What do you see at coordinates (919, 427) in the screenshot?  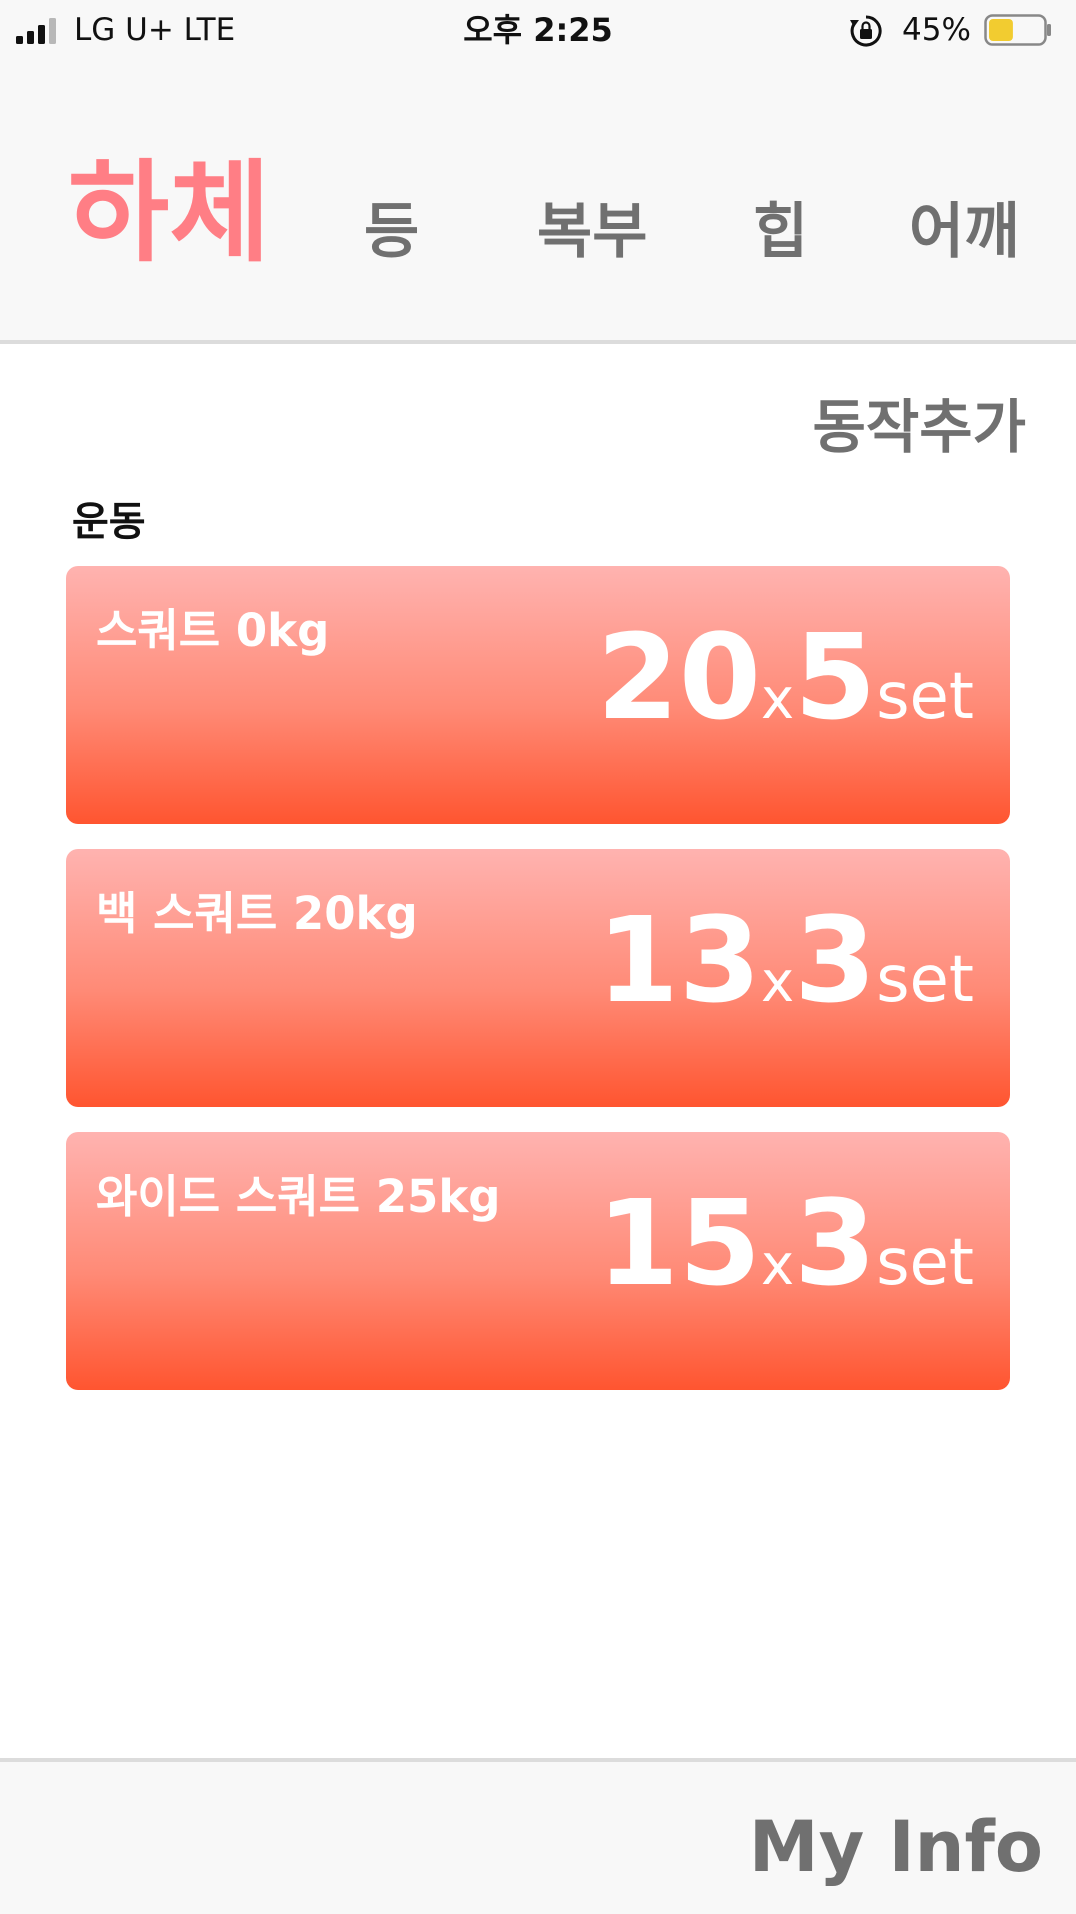 I see `add-exercise-button: 동작추가` at bounding box center [919, 427].